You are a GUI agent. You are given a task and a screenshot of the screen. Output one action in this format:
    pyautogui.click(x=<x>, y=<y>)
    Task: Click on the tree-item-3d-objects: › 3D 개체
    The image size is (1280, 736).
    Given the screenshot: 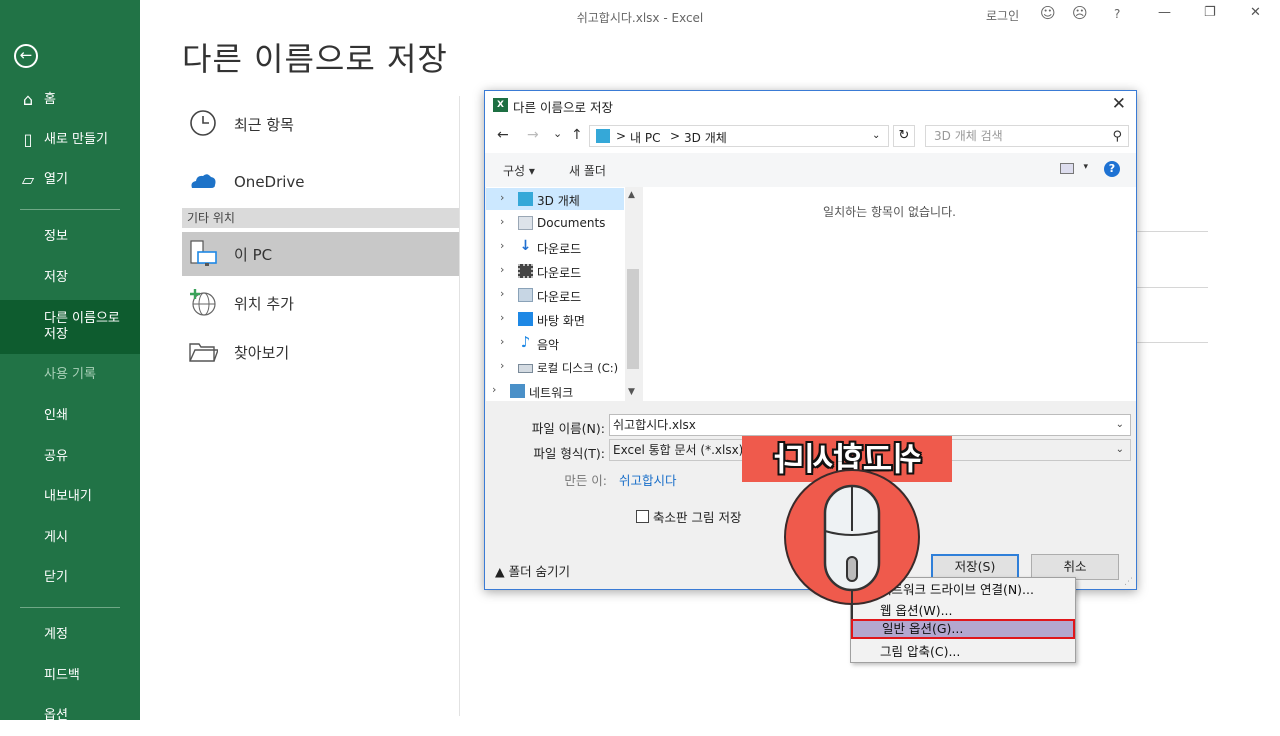 What is the action you would take?
    pyautogui.click(x=555, y=199)
    